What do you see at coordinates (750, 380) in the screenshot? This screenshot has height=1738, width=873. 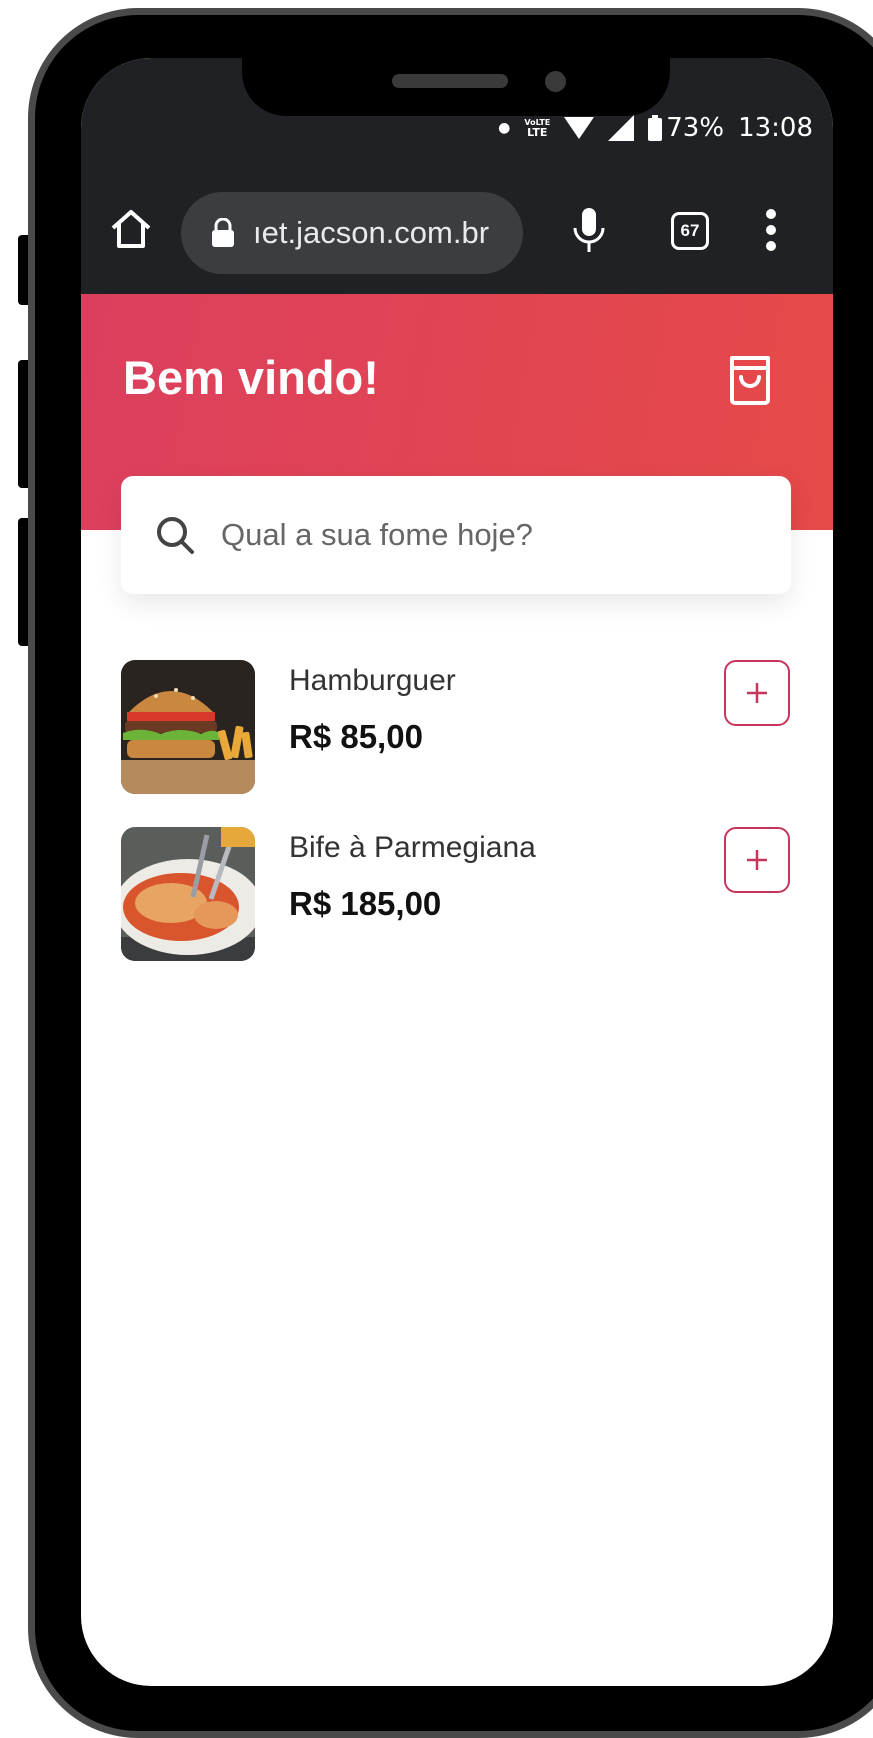 I see `bag-icon` at bounding box center [750, 380].